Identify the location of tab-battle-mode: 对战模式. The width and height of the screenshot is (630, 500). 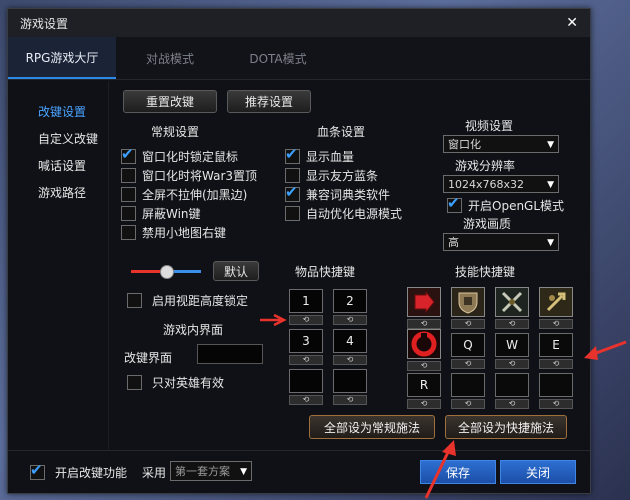
(170, 58).